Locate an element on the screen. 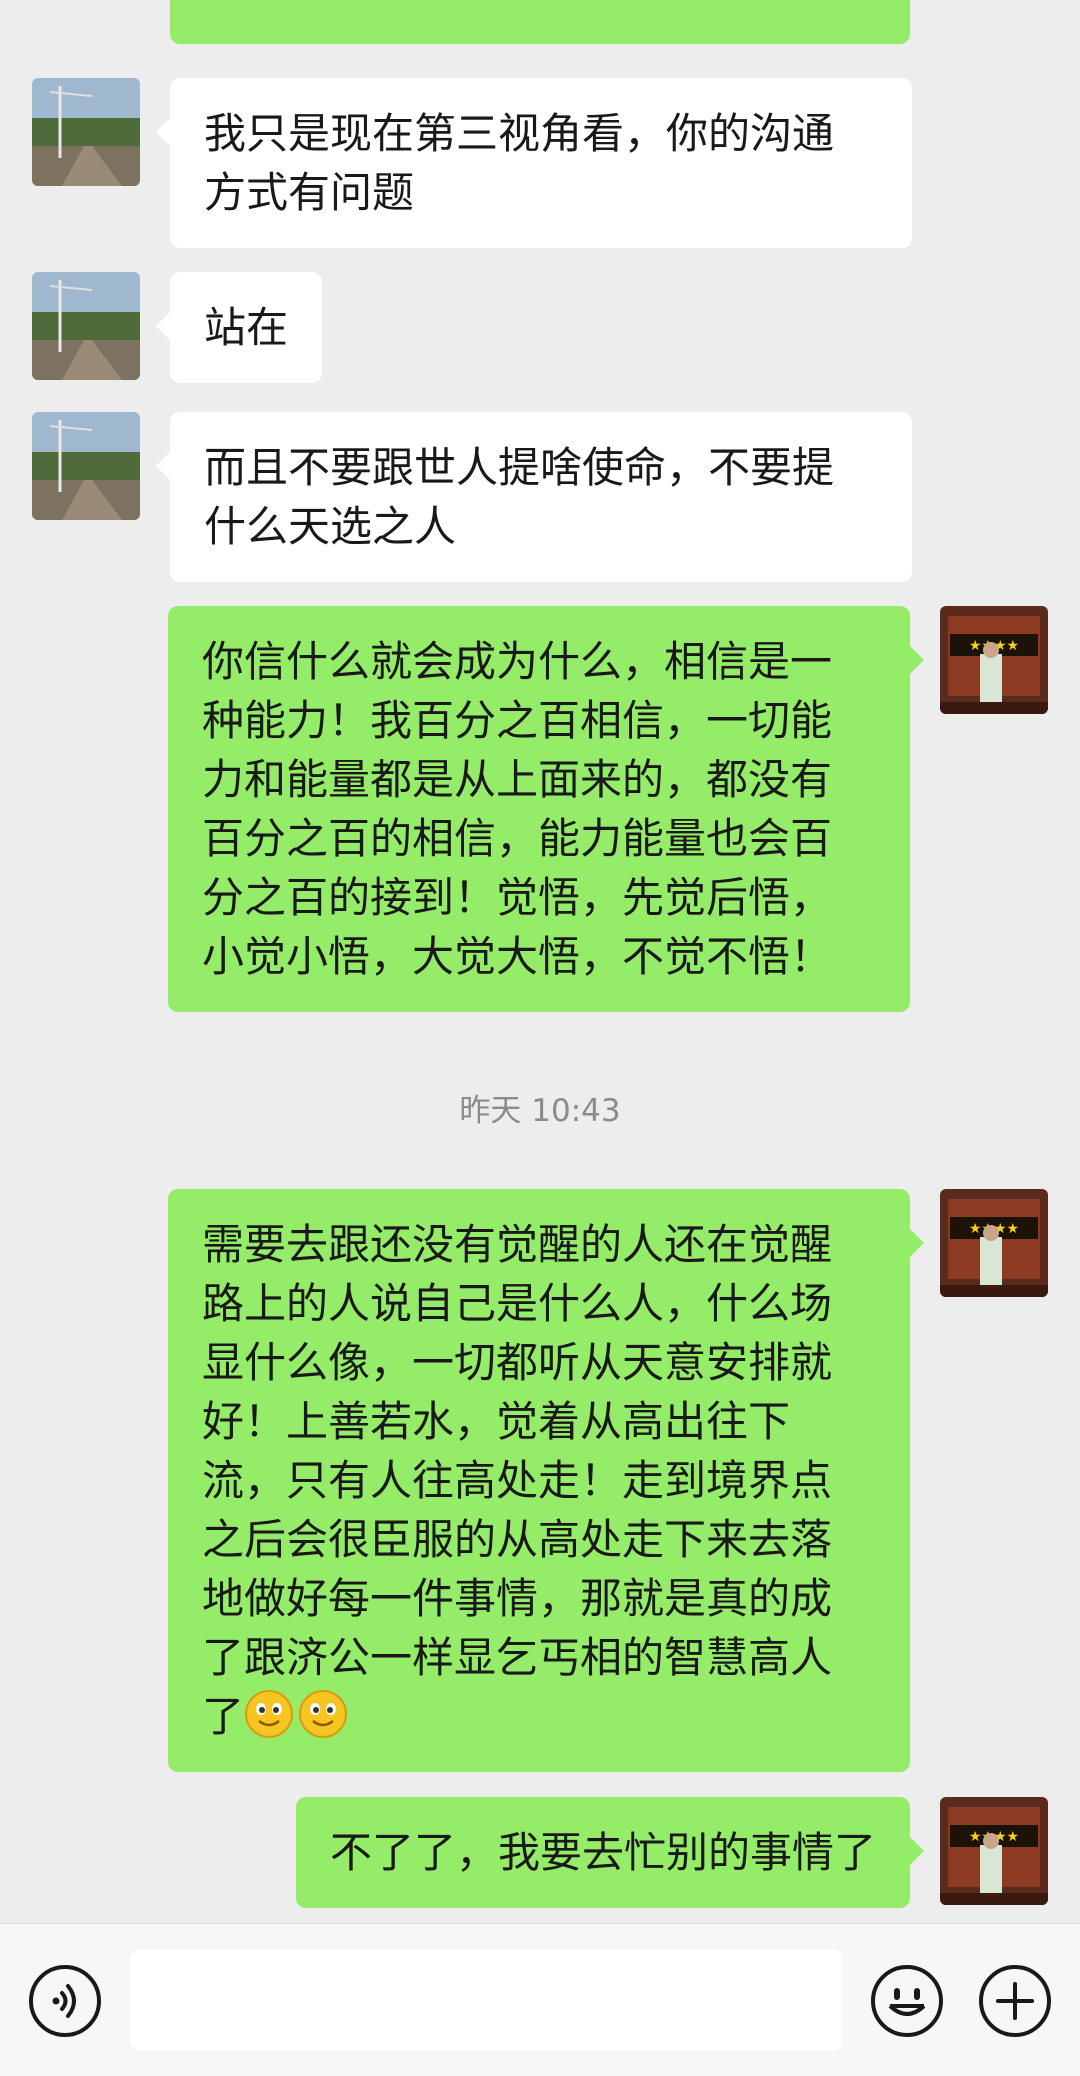 The width and height of the screenshot is (1080, 2076). message-line: 我只是现在第三视角看，你的沟通 is located at coordinates (519, 133).